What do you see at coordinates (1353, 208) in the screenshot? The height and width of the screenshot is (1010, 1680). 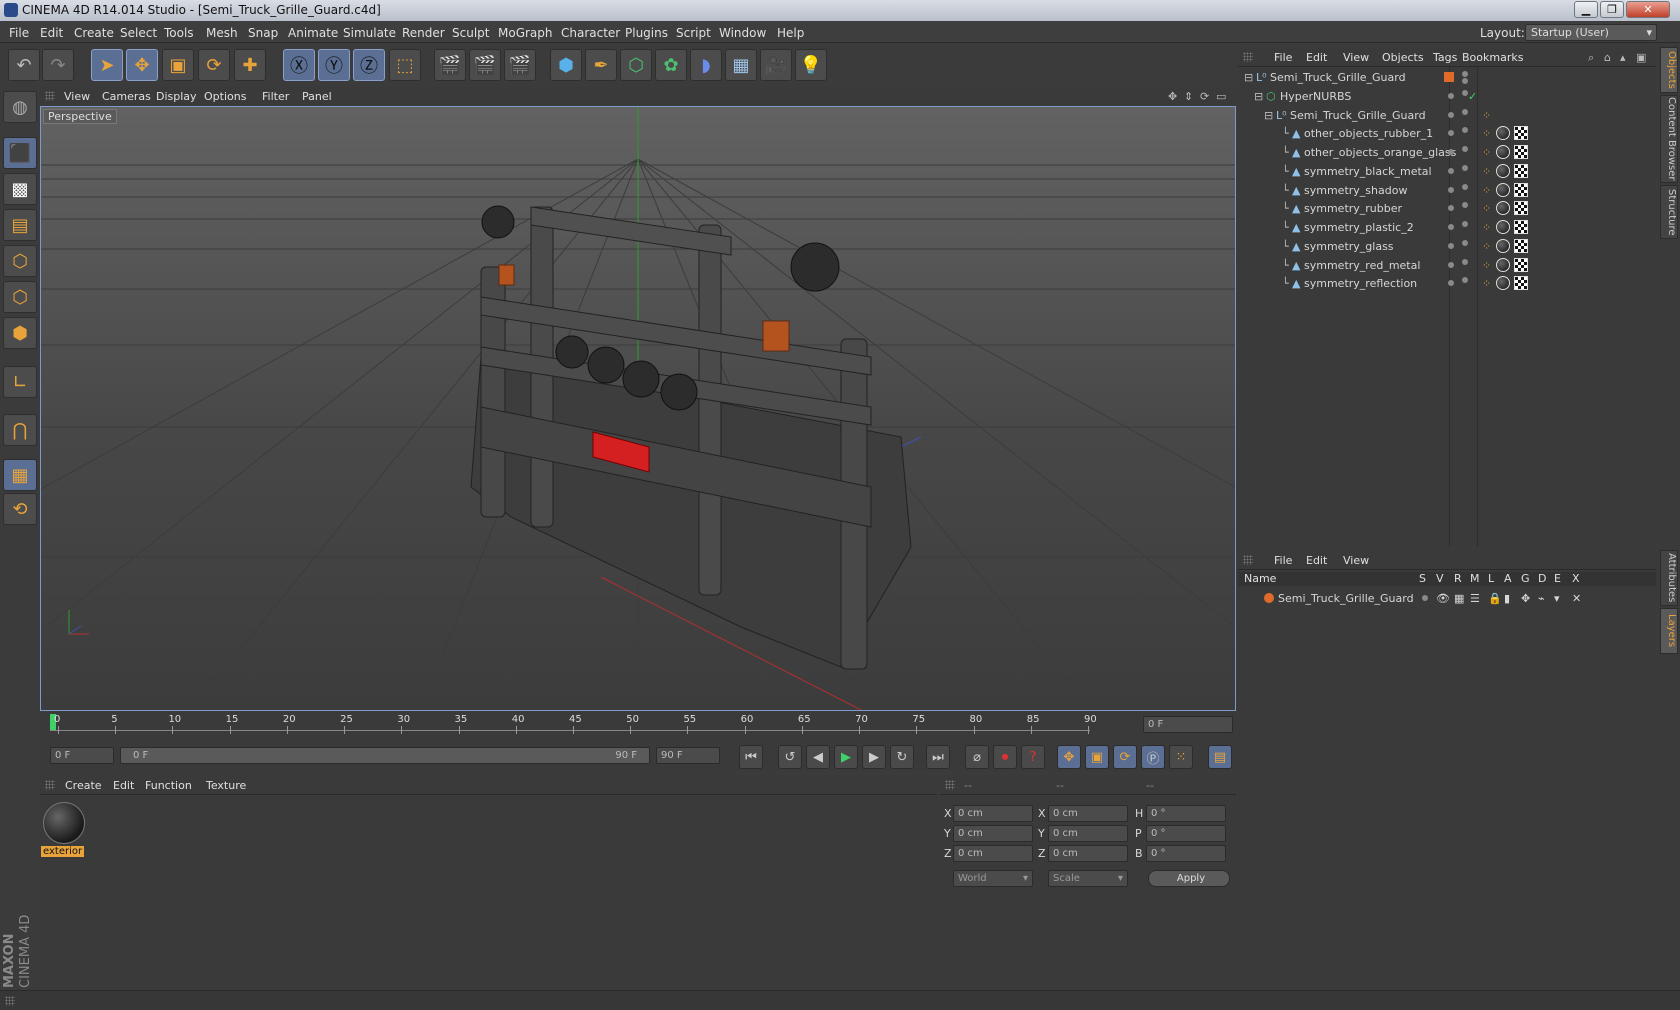 I see `object-name: symmetry_rubber` at bounding box center [1353, 208].